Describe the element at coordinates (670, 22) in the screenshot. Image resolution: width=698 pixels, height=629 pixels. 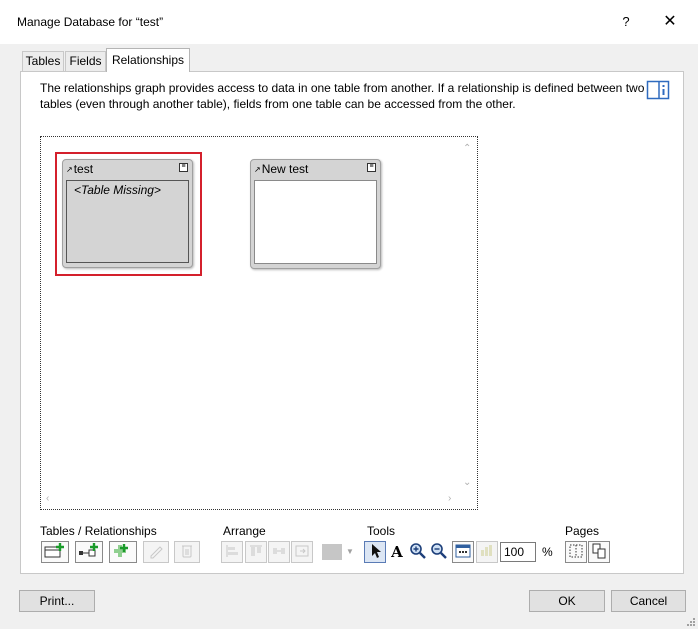
I see `close-button: ✕` at that location.